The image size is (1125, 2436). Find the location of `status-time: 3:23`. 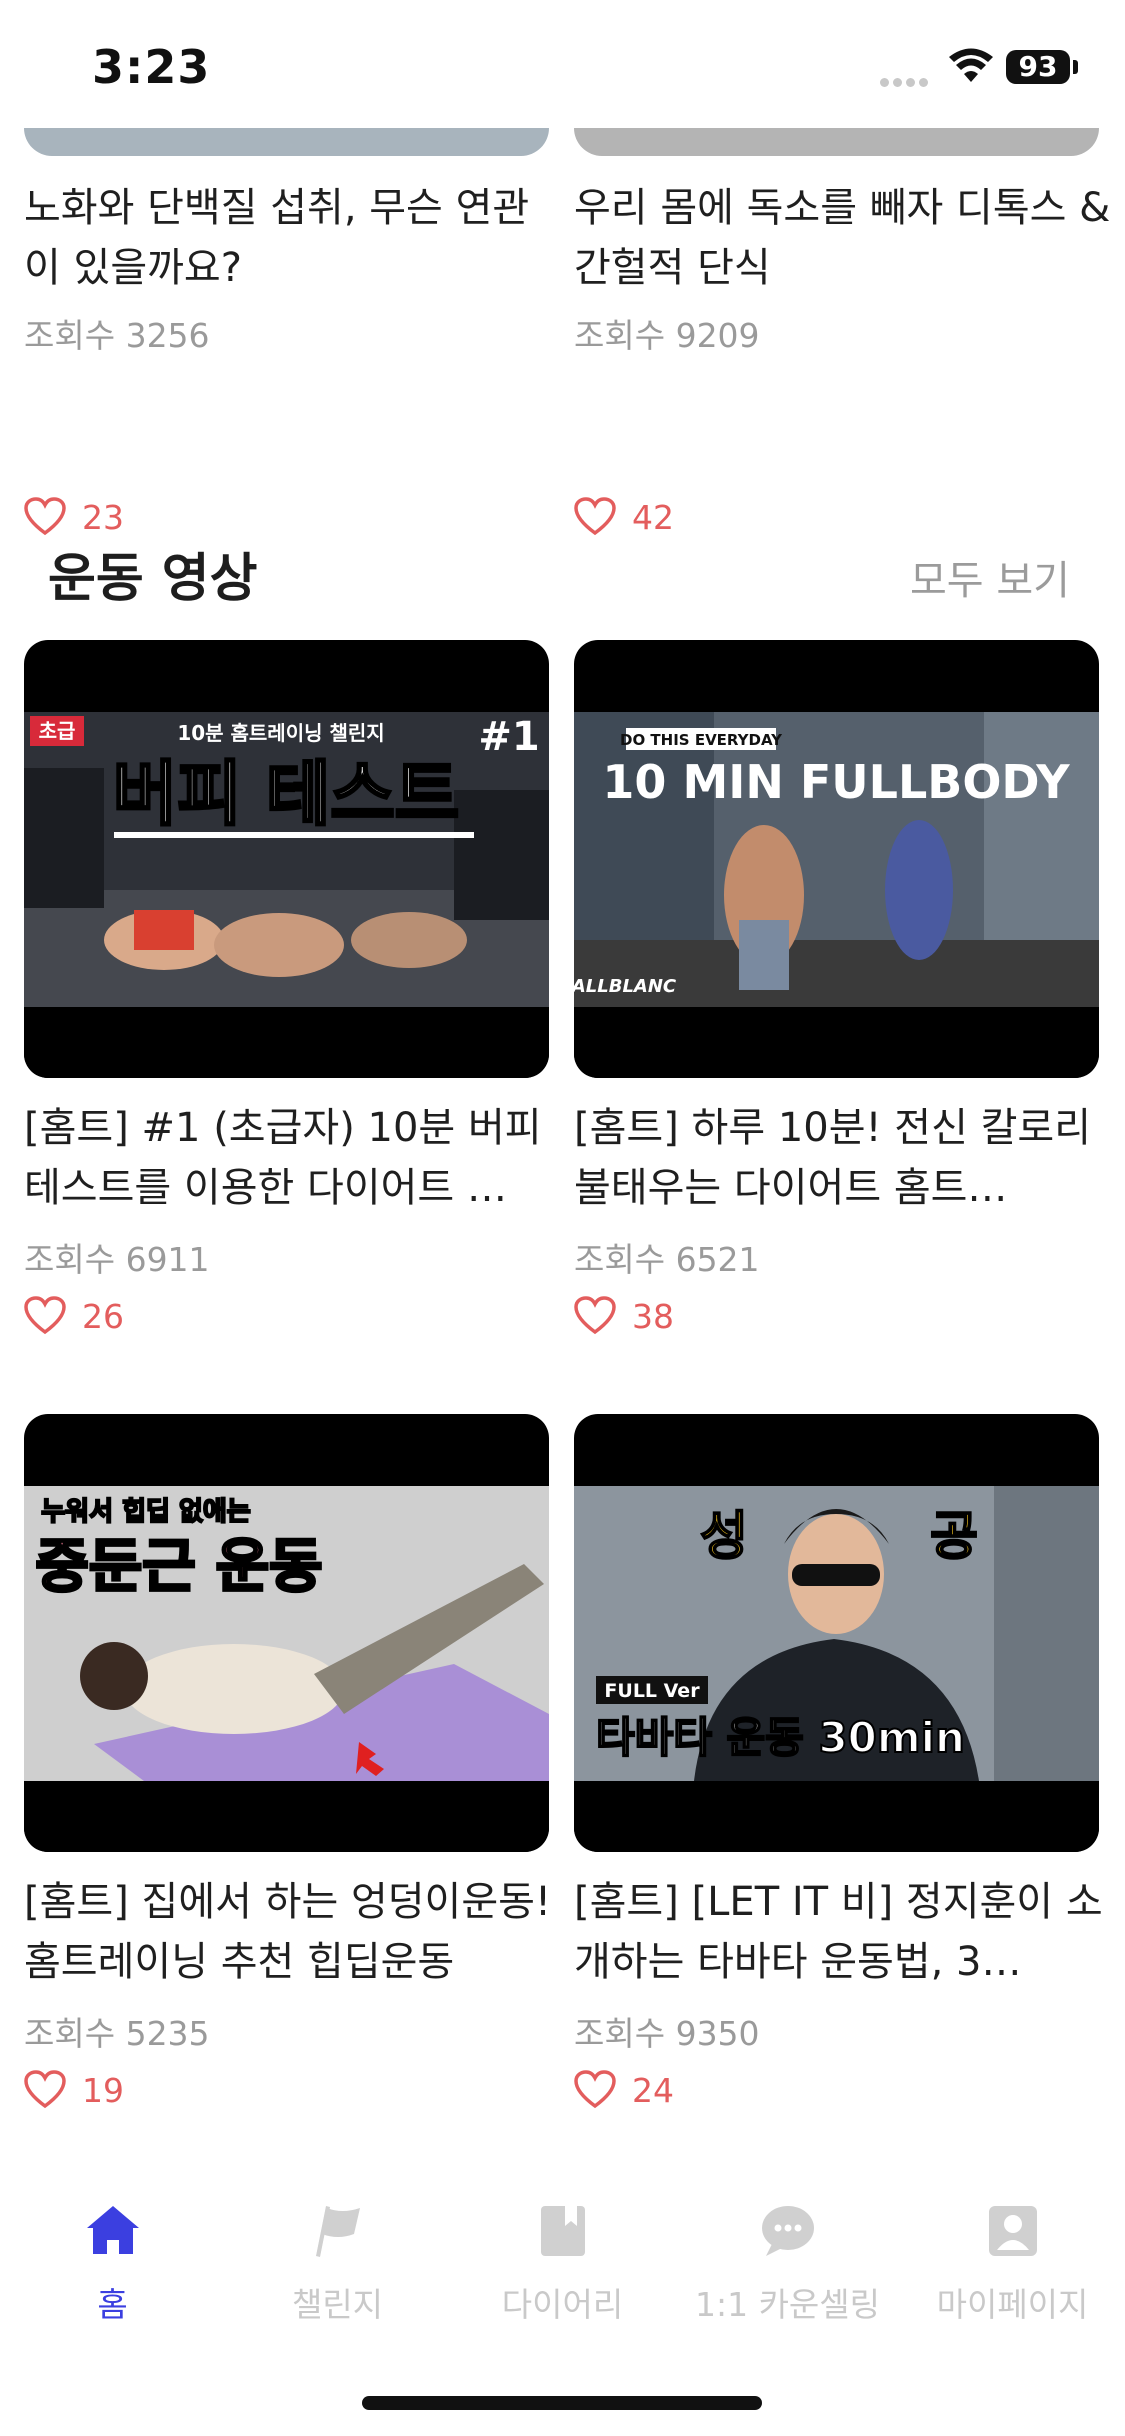

status-time: 3:23 is located at coordinates (151, 67).